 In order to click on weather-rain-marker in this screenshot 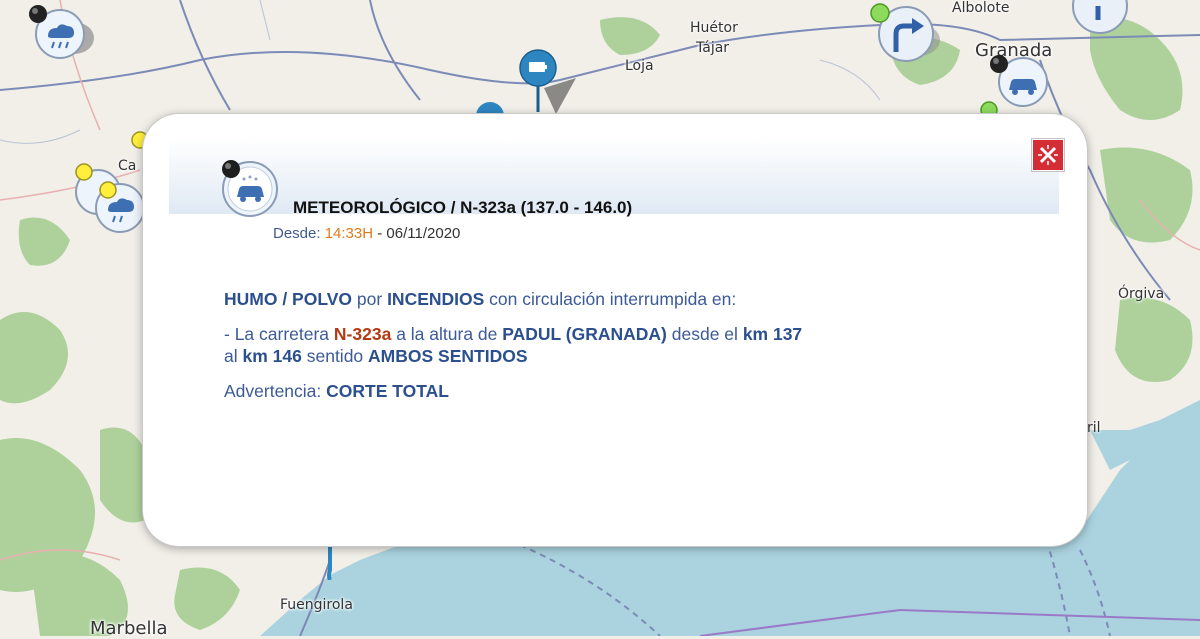, I will do `click(62, 32)`.